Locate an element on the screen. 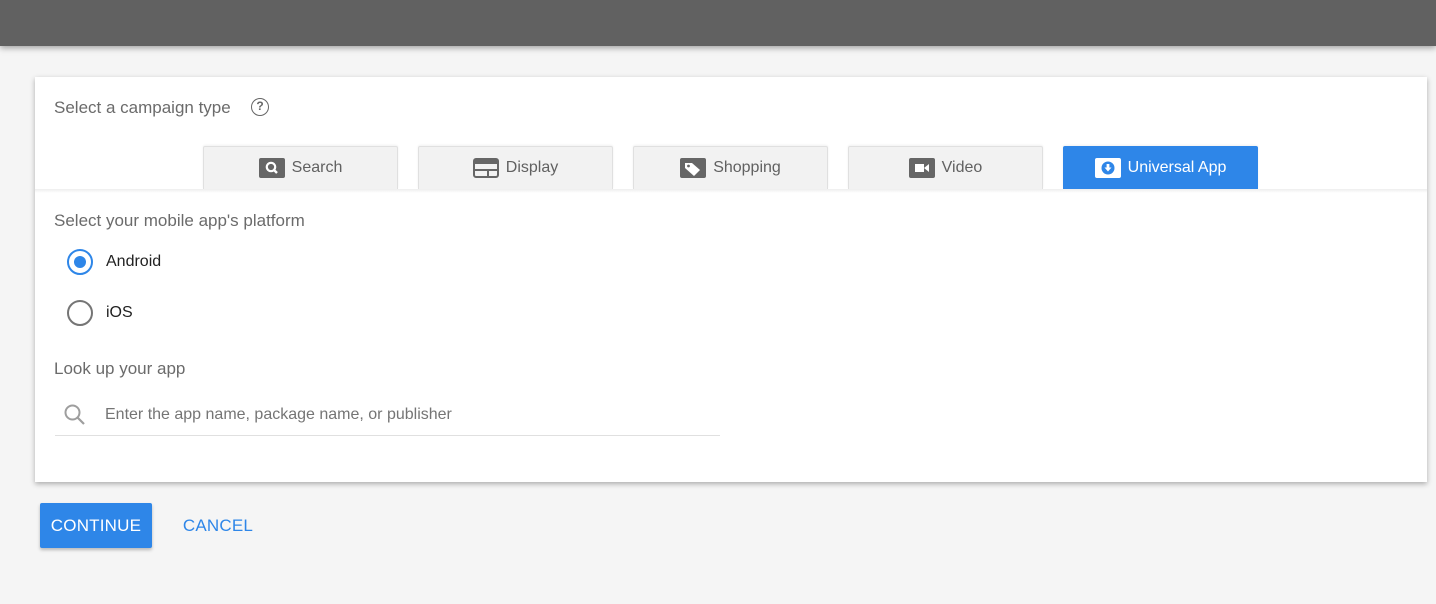 The image size is (1436, 604). tab-video: Video is located at coordinates (945, 167).